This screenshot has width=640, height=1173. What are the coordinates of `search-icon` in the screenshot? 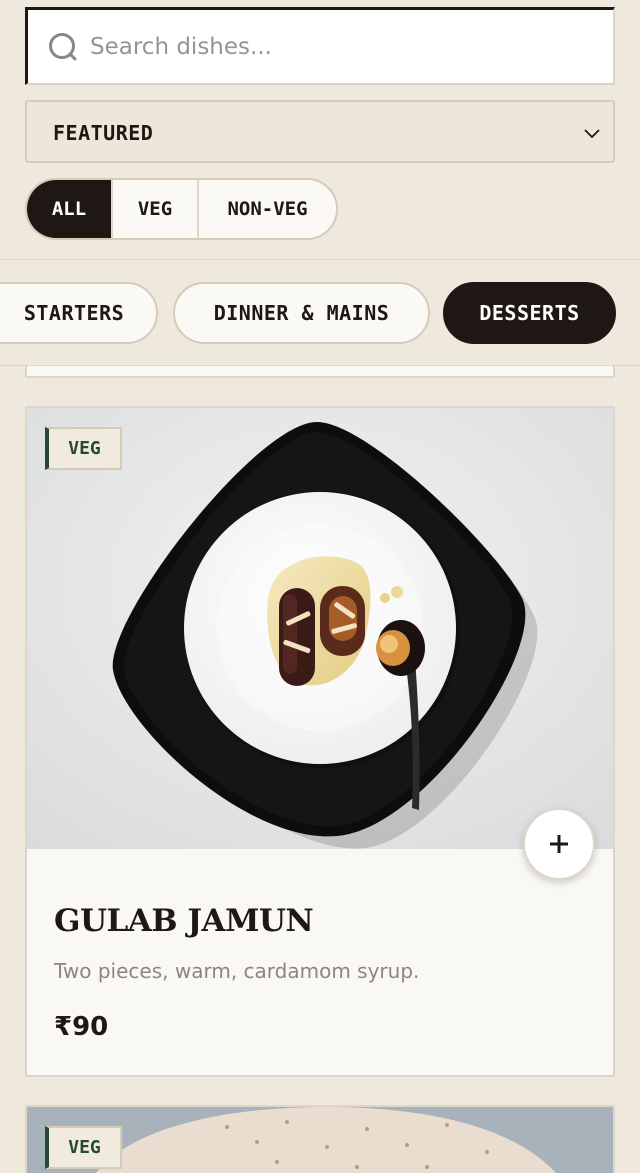 It's located at (63, 47).